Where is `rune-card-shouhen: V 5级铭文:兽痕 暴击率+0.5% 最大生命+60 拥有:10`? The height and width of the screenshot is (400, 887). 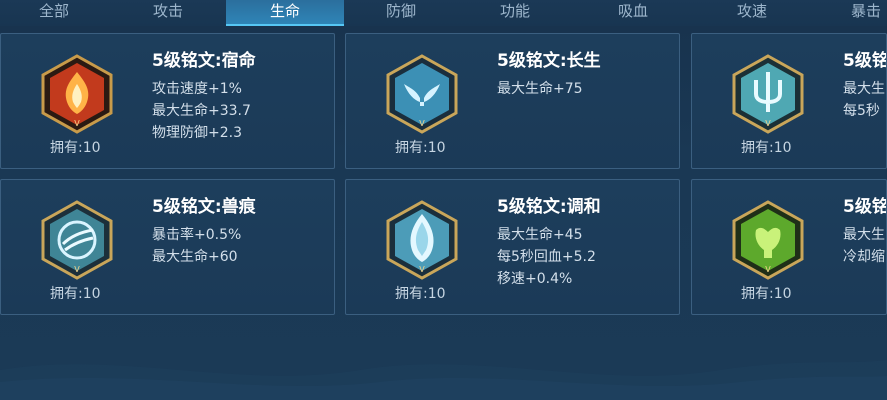
rune-card-shouhen: V 5级铭文:兽痕 暴击率+0.5% 最大生命+60 拥有:10 is located at coordinates (167, 247).